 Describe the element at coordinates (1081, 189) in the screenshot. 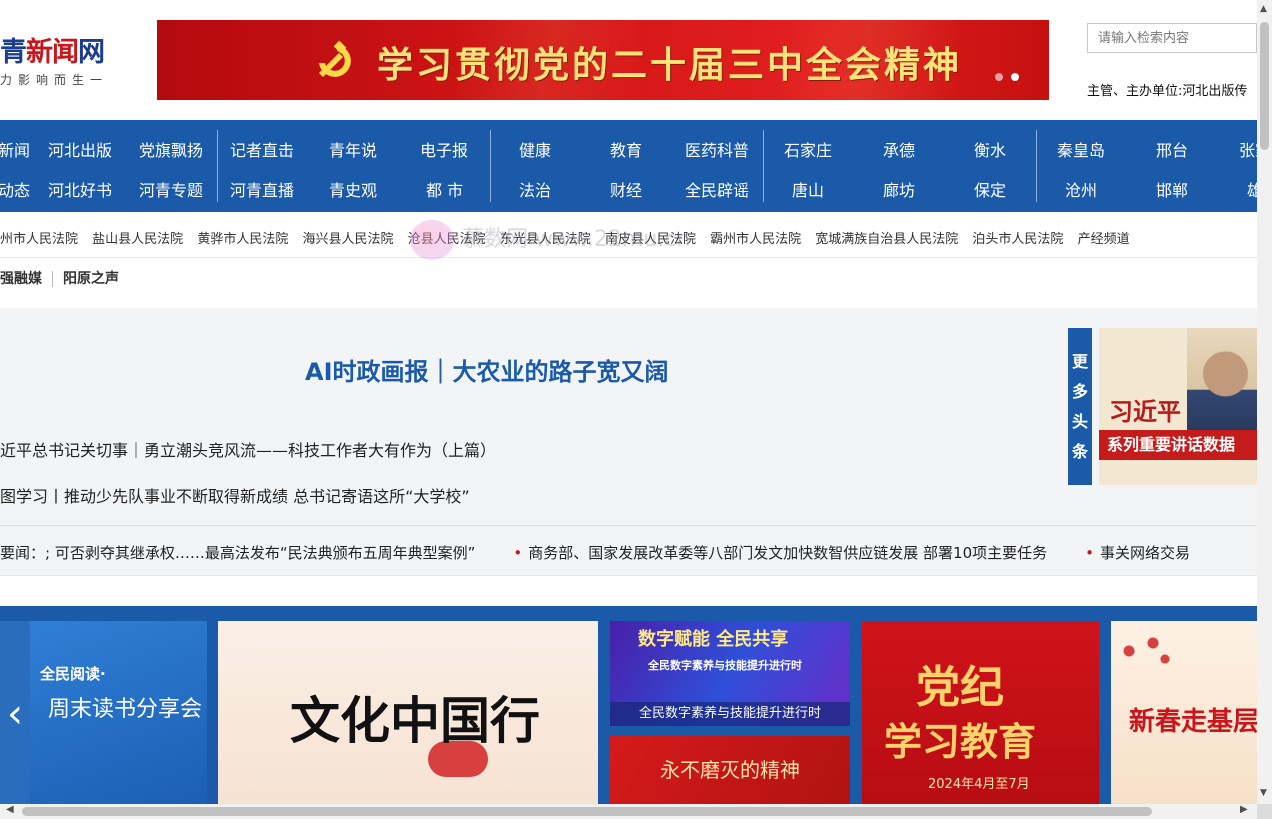

I see `nav-link: 沧州` at that location.